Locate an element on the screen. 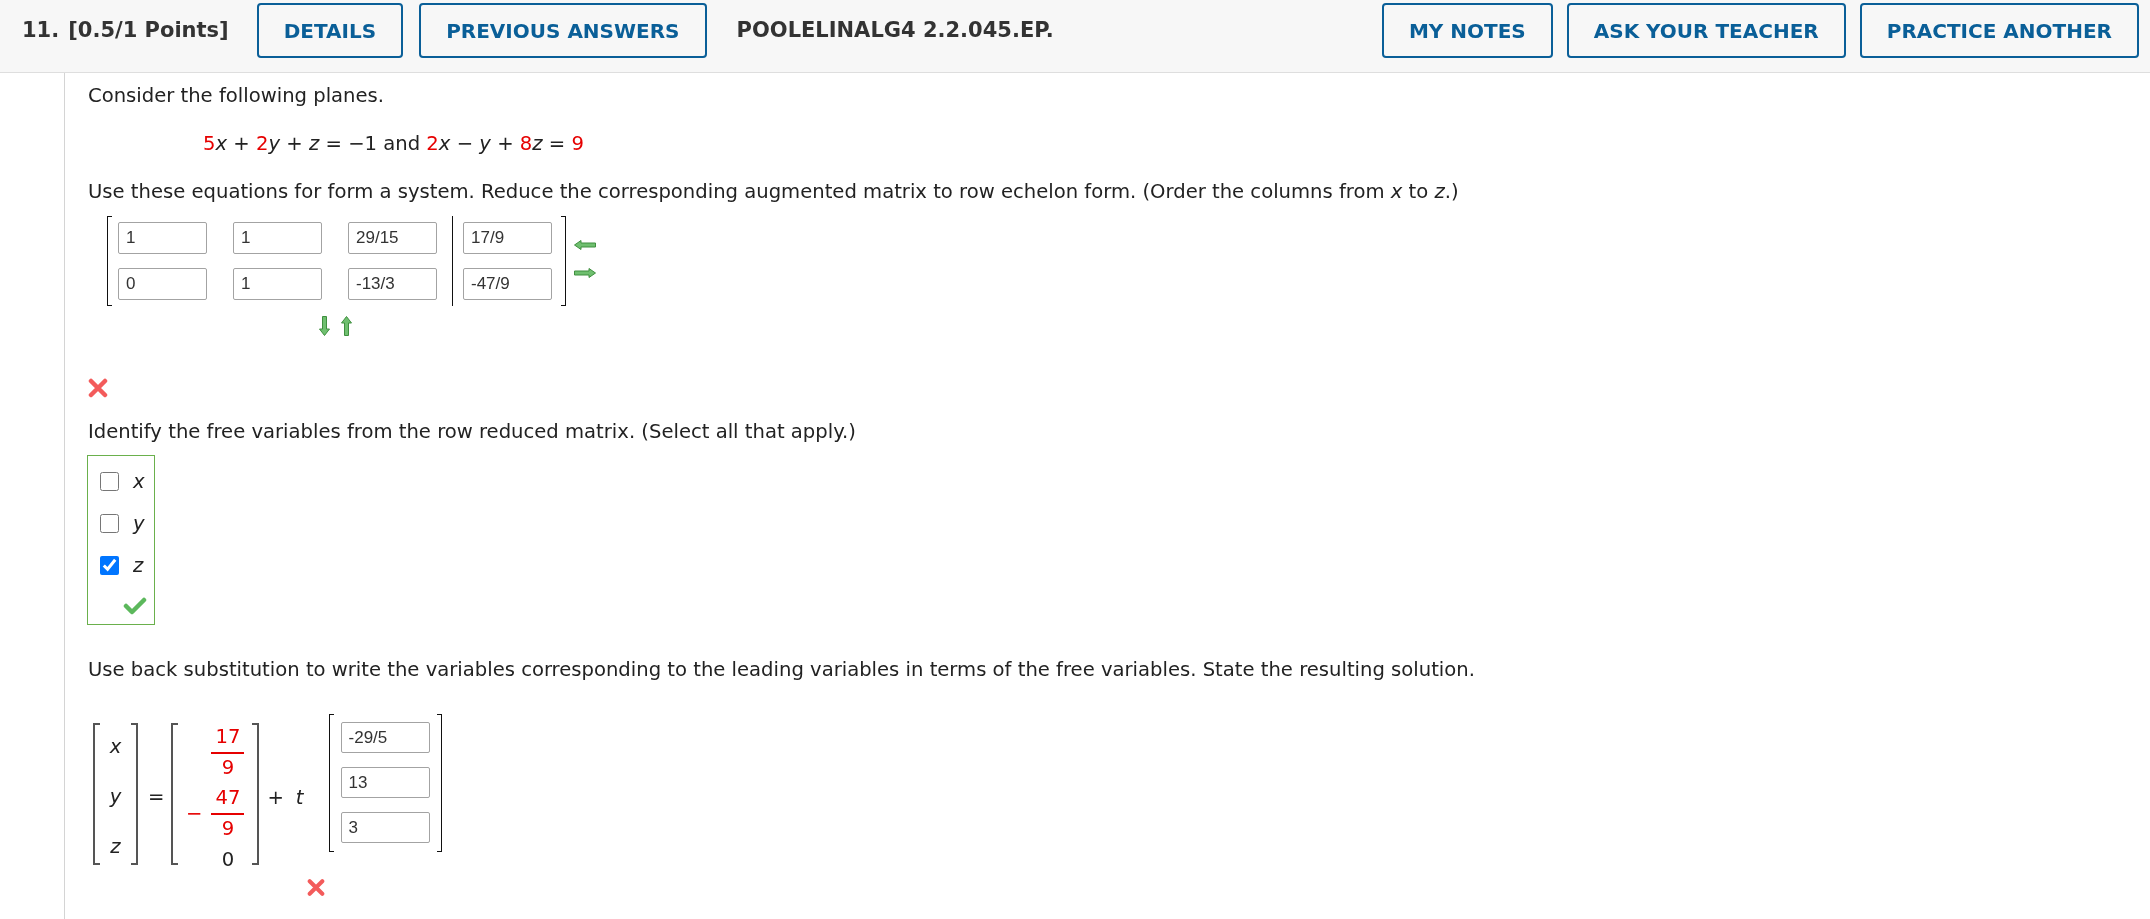 This screenshot has height=919, width=2150. answer-field: 0 is located at coordinates (162, 284).